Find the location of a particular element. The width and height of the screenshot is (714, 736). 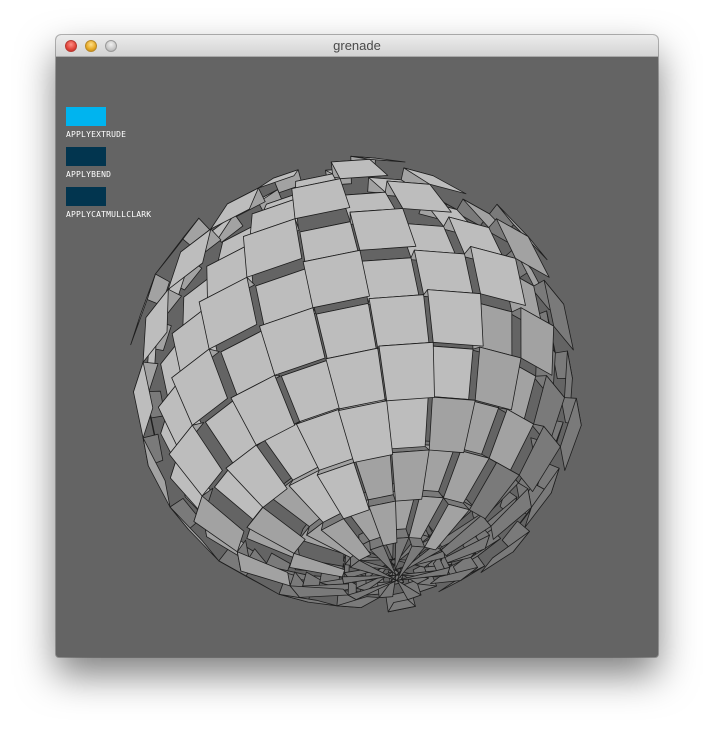

title-bar: grenade is located at coordinates (357, 46).